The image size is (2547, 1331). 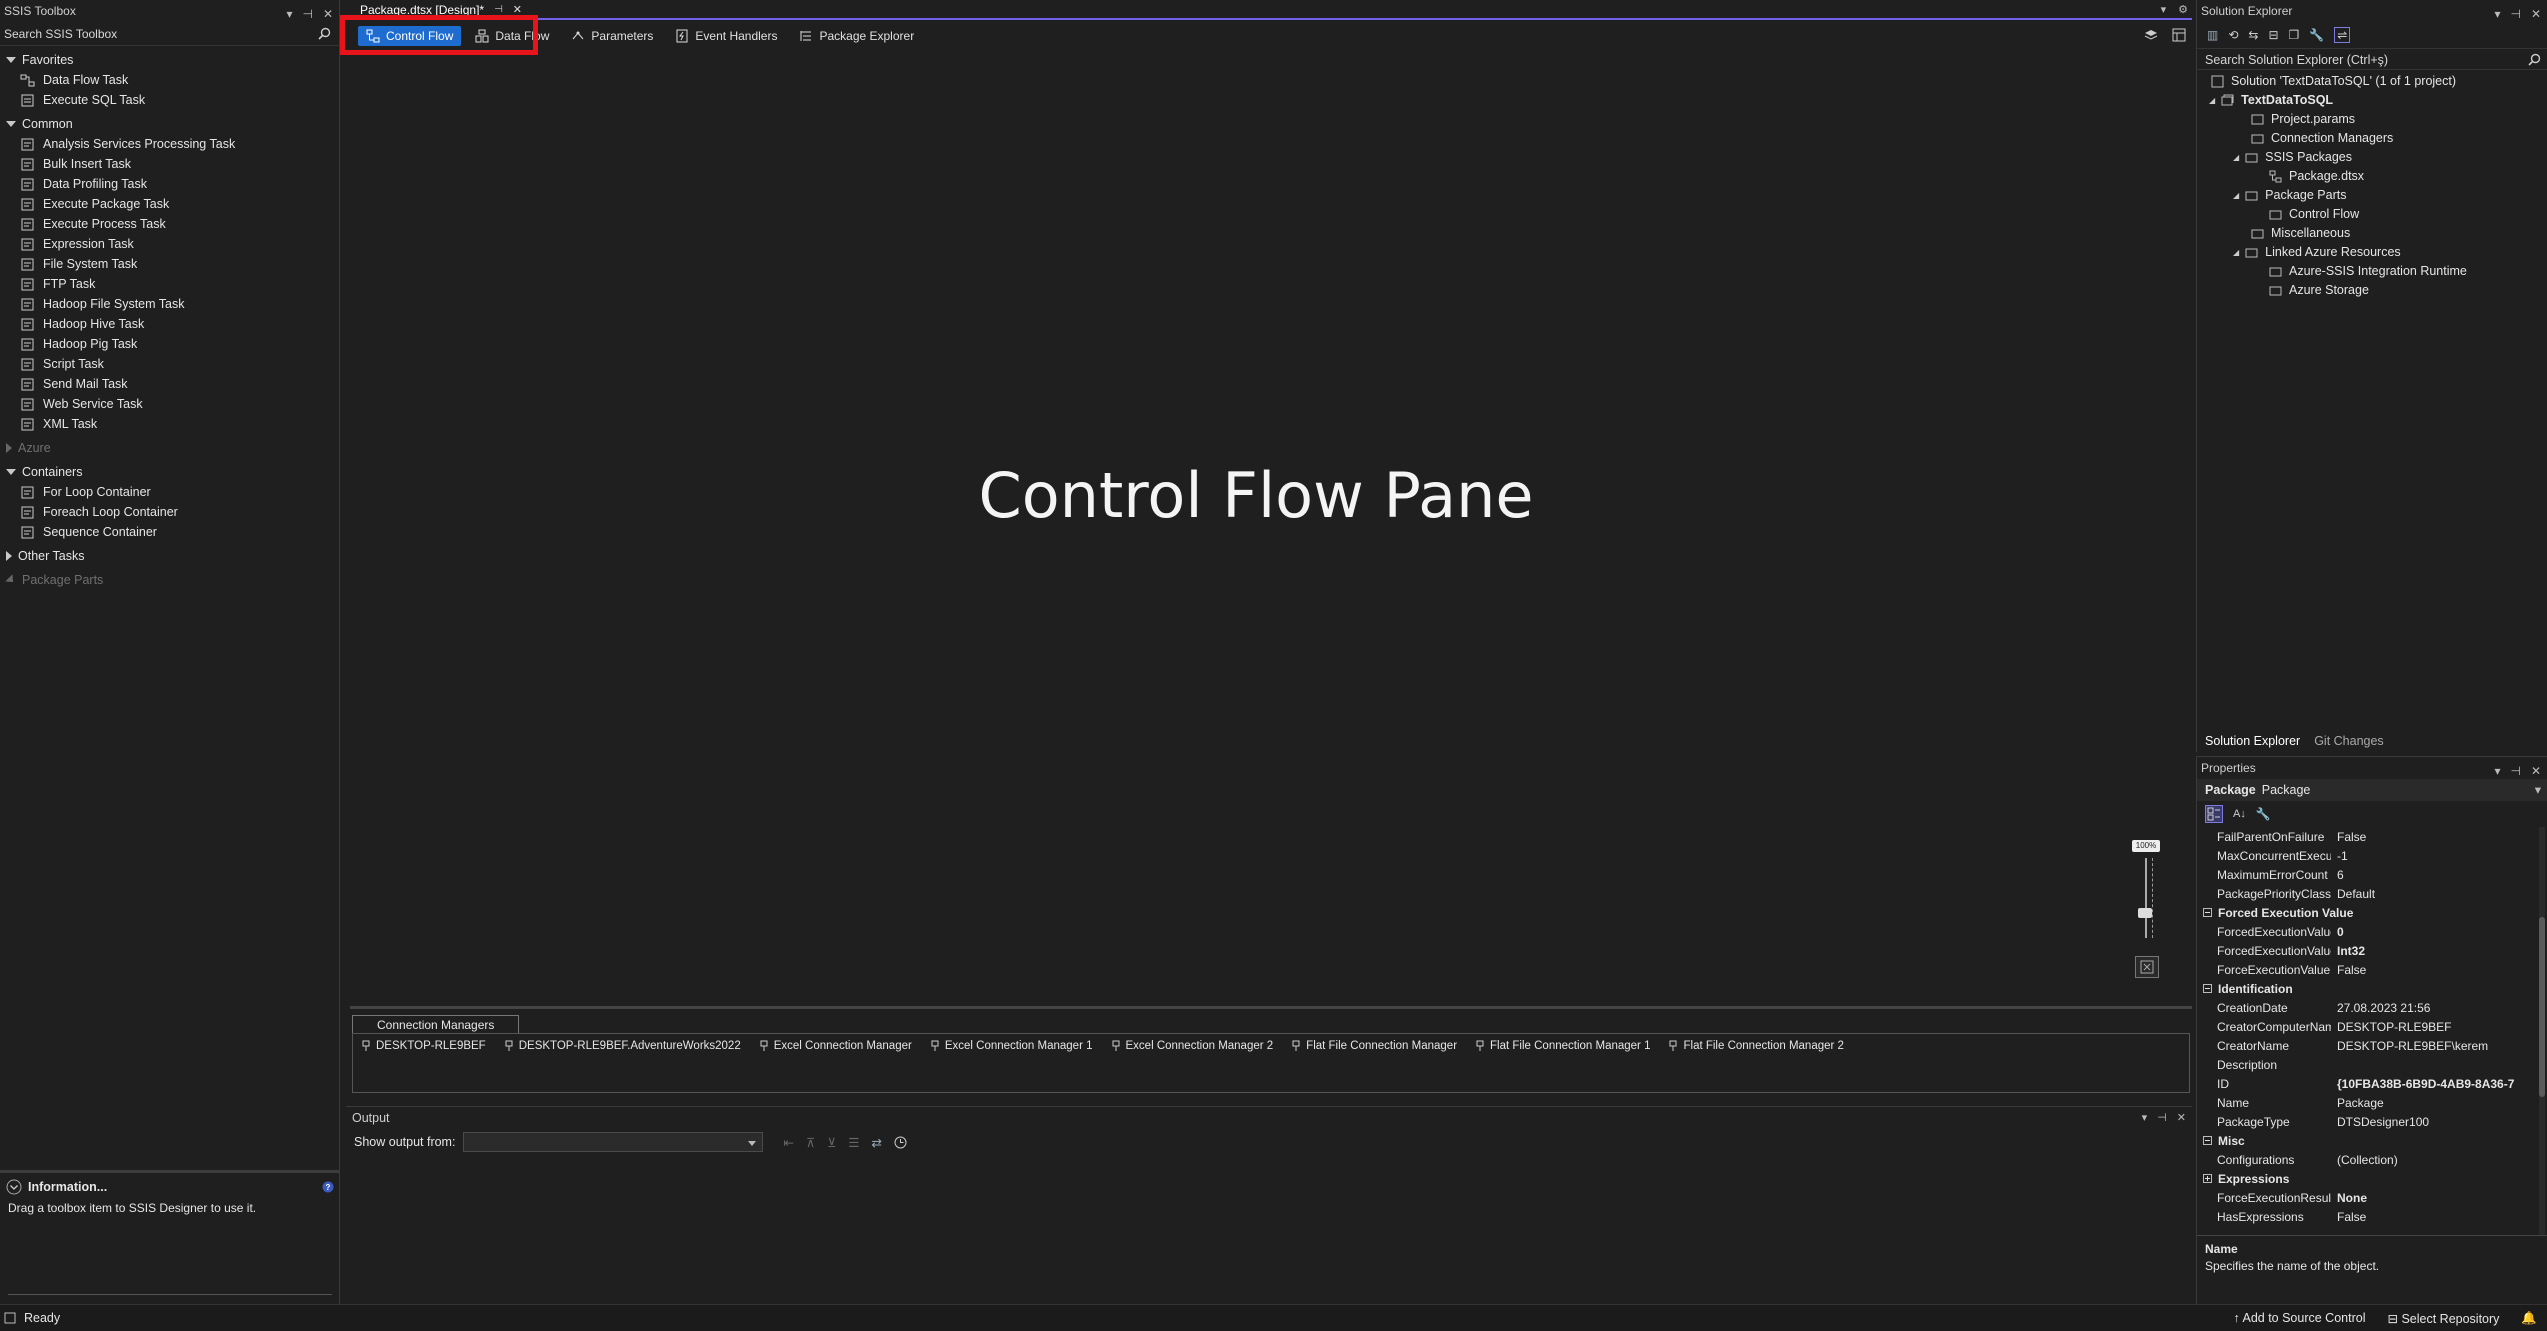 I want to click on property-value: 0, so click(x=2439, y=932).